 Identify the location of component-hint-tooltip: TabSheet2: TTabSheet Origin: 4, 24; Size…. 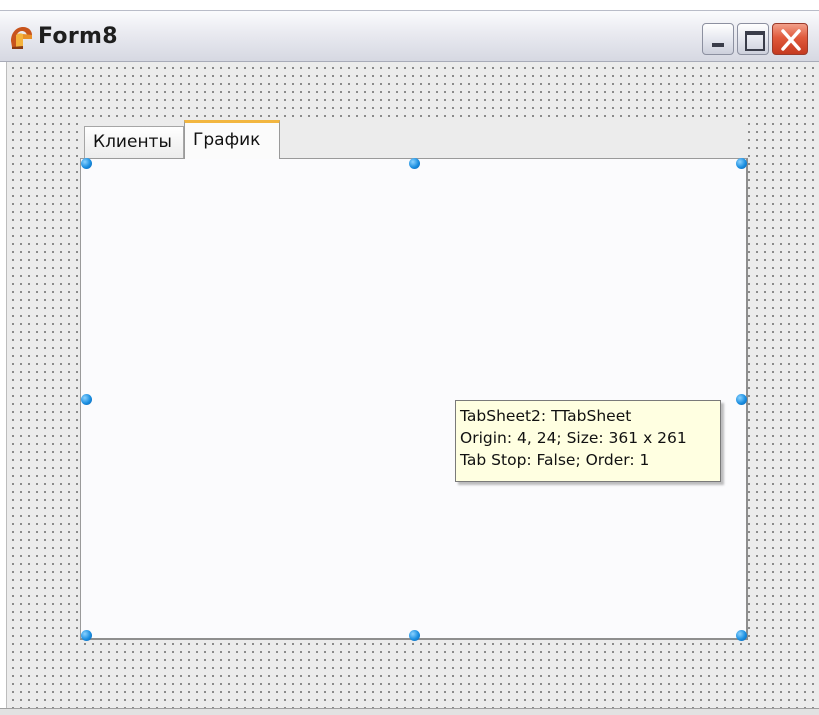
(588, 441).